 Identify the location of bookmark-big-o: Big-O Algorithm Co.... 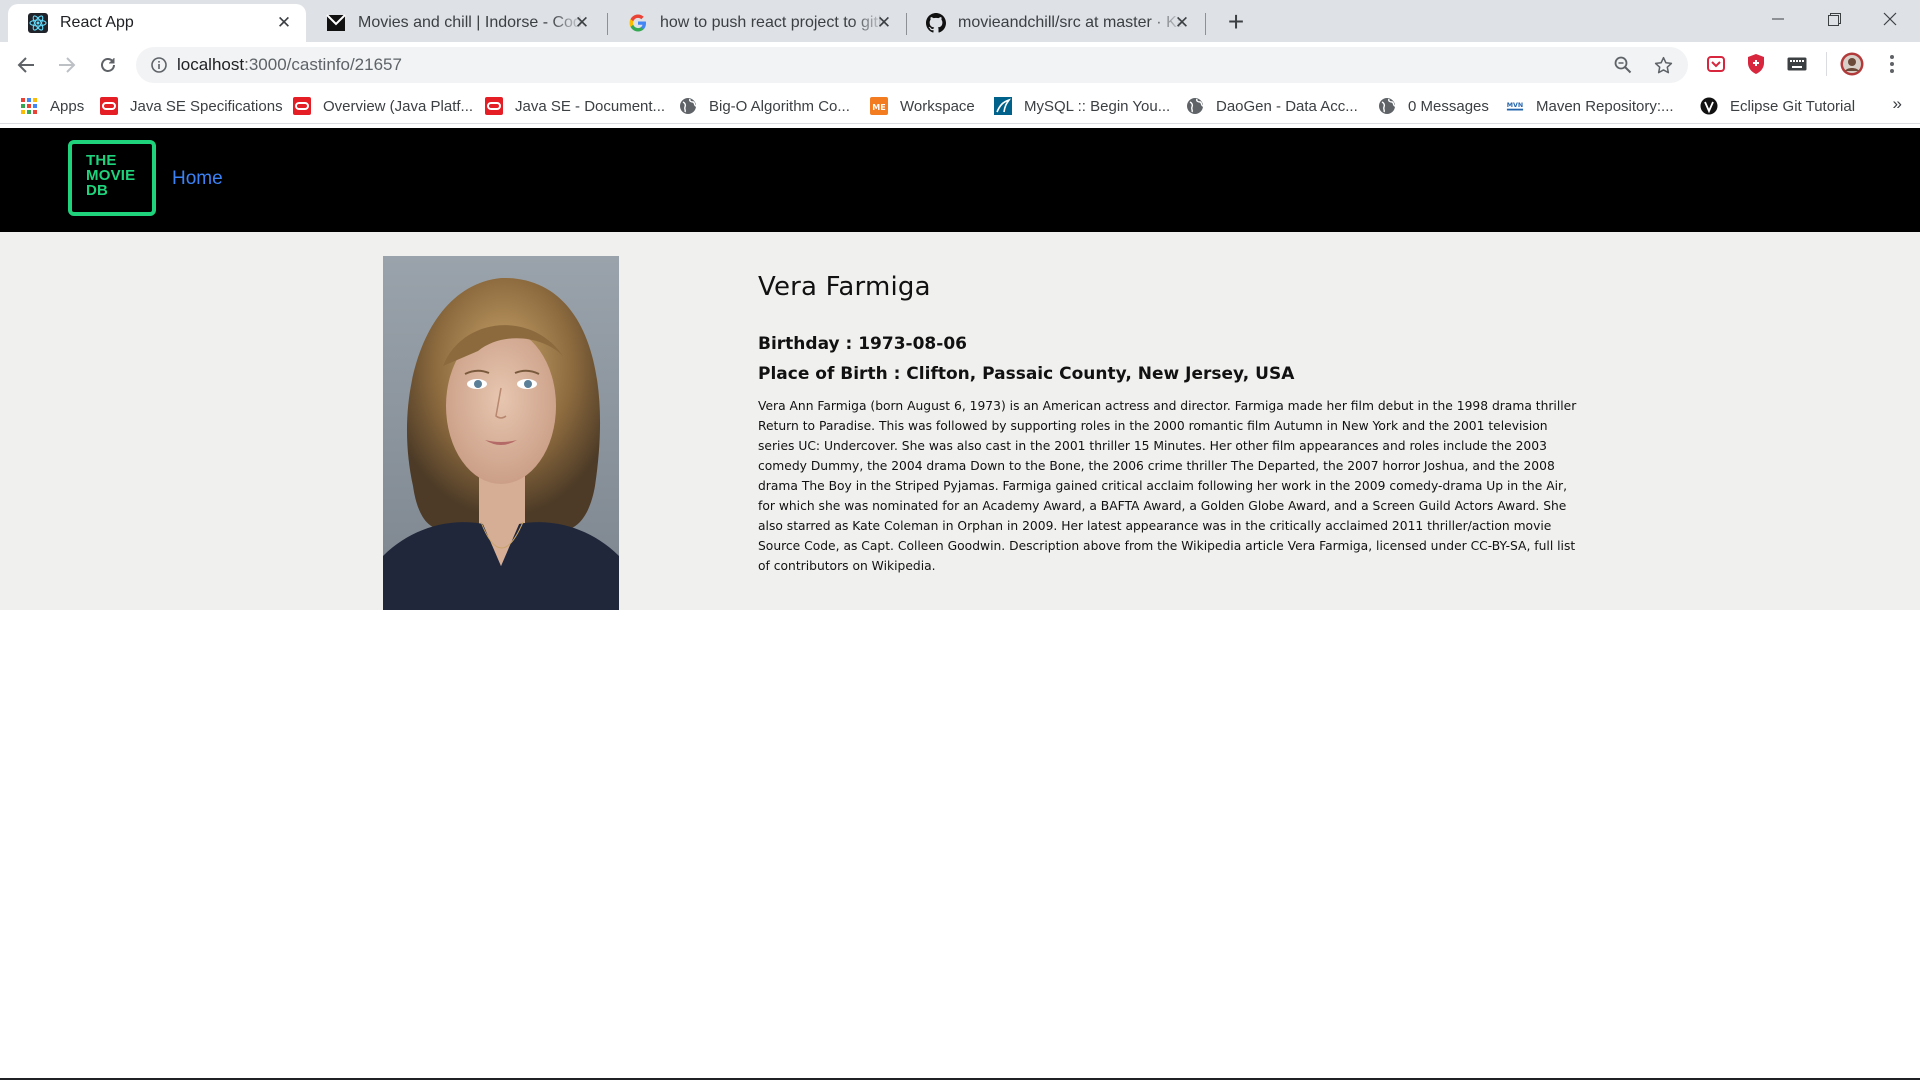
(764, 106).